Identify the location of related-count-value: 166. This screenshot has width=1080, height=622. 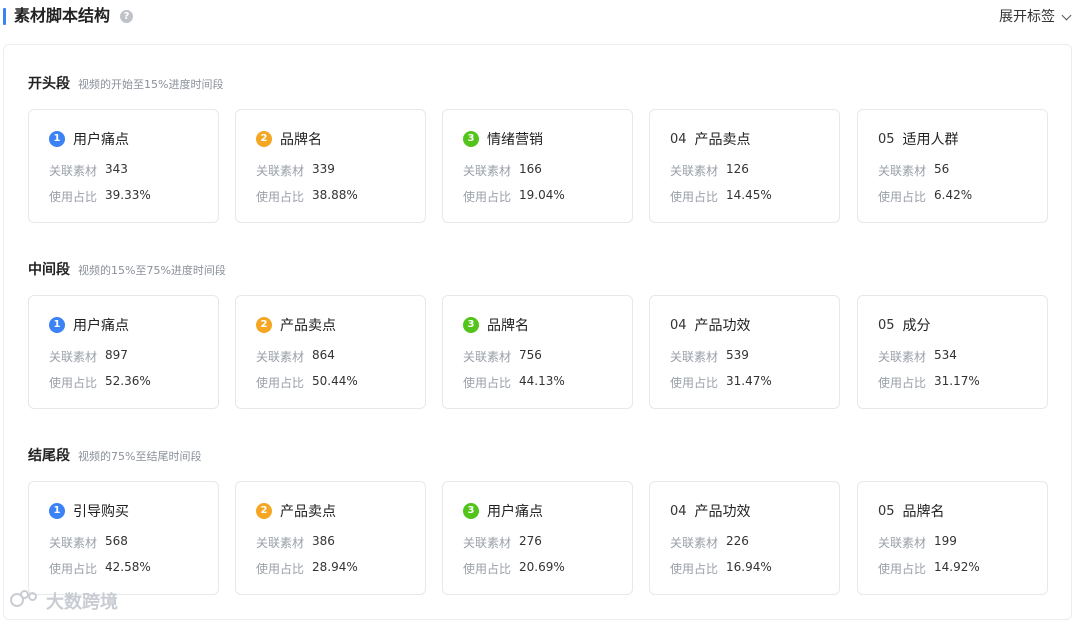
(530, 169).